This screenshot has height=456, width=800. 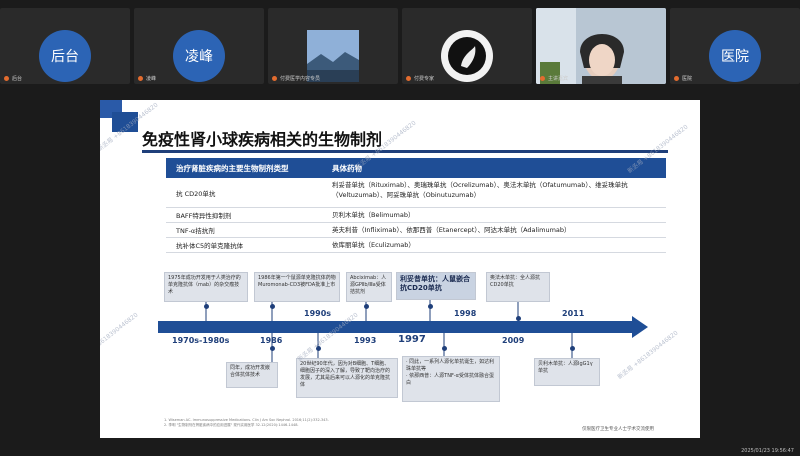 I want to click on avatar: 医院, so click(x=735, y=56).